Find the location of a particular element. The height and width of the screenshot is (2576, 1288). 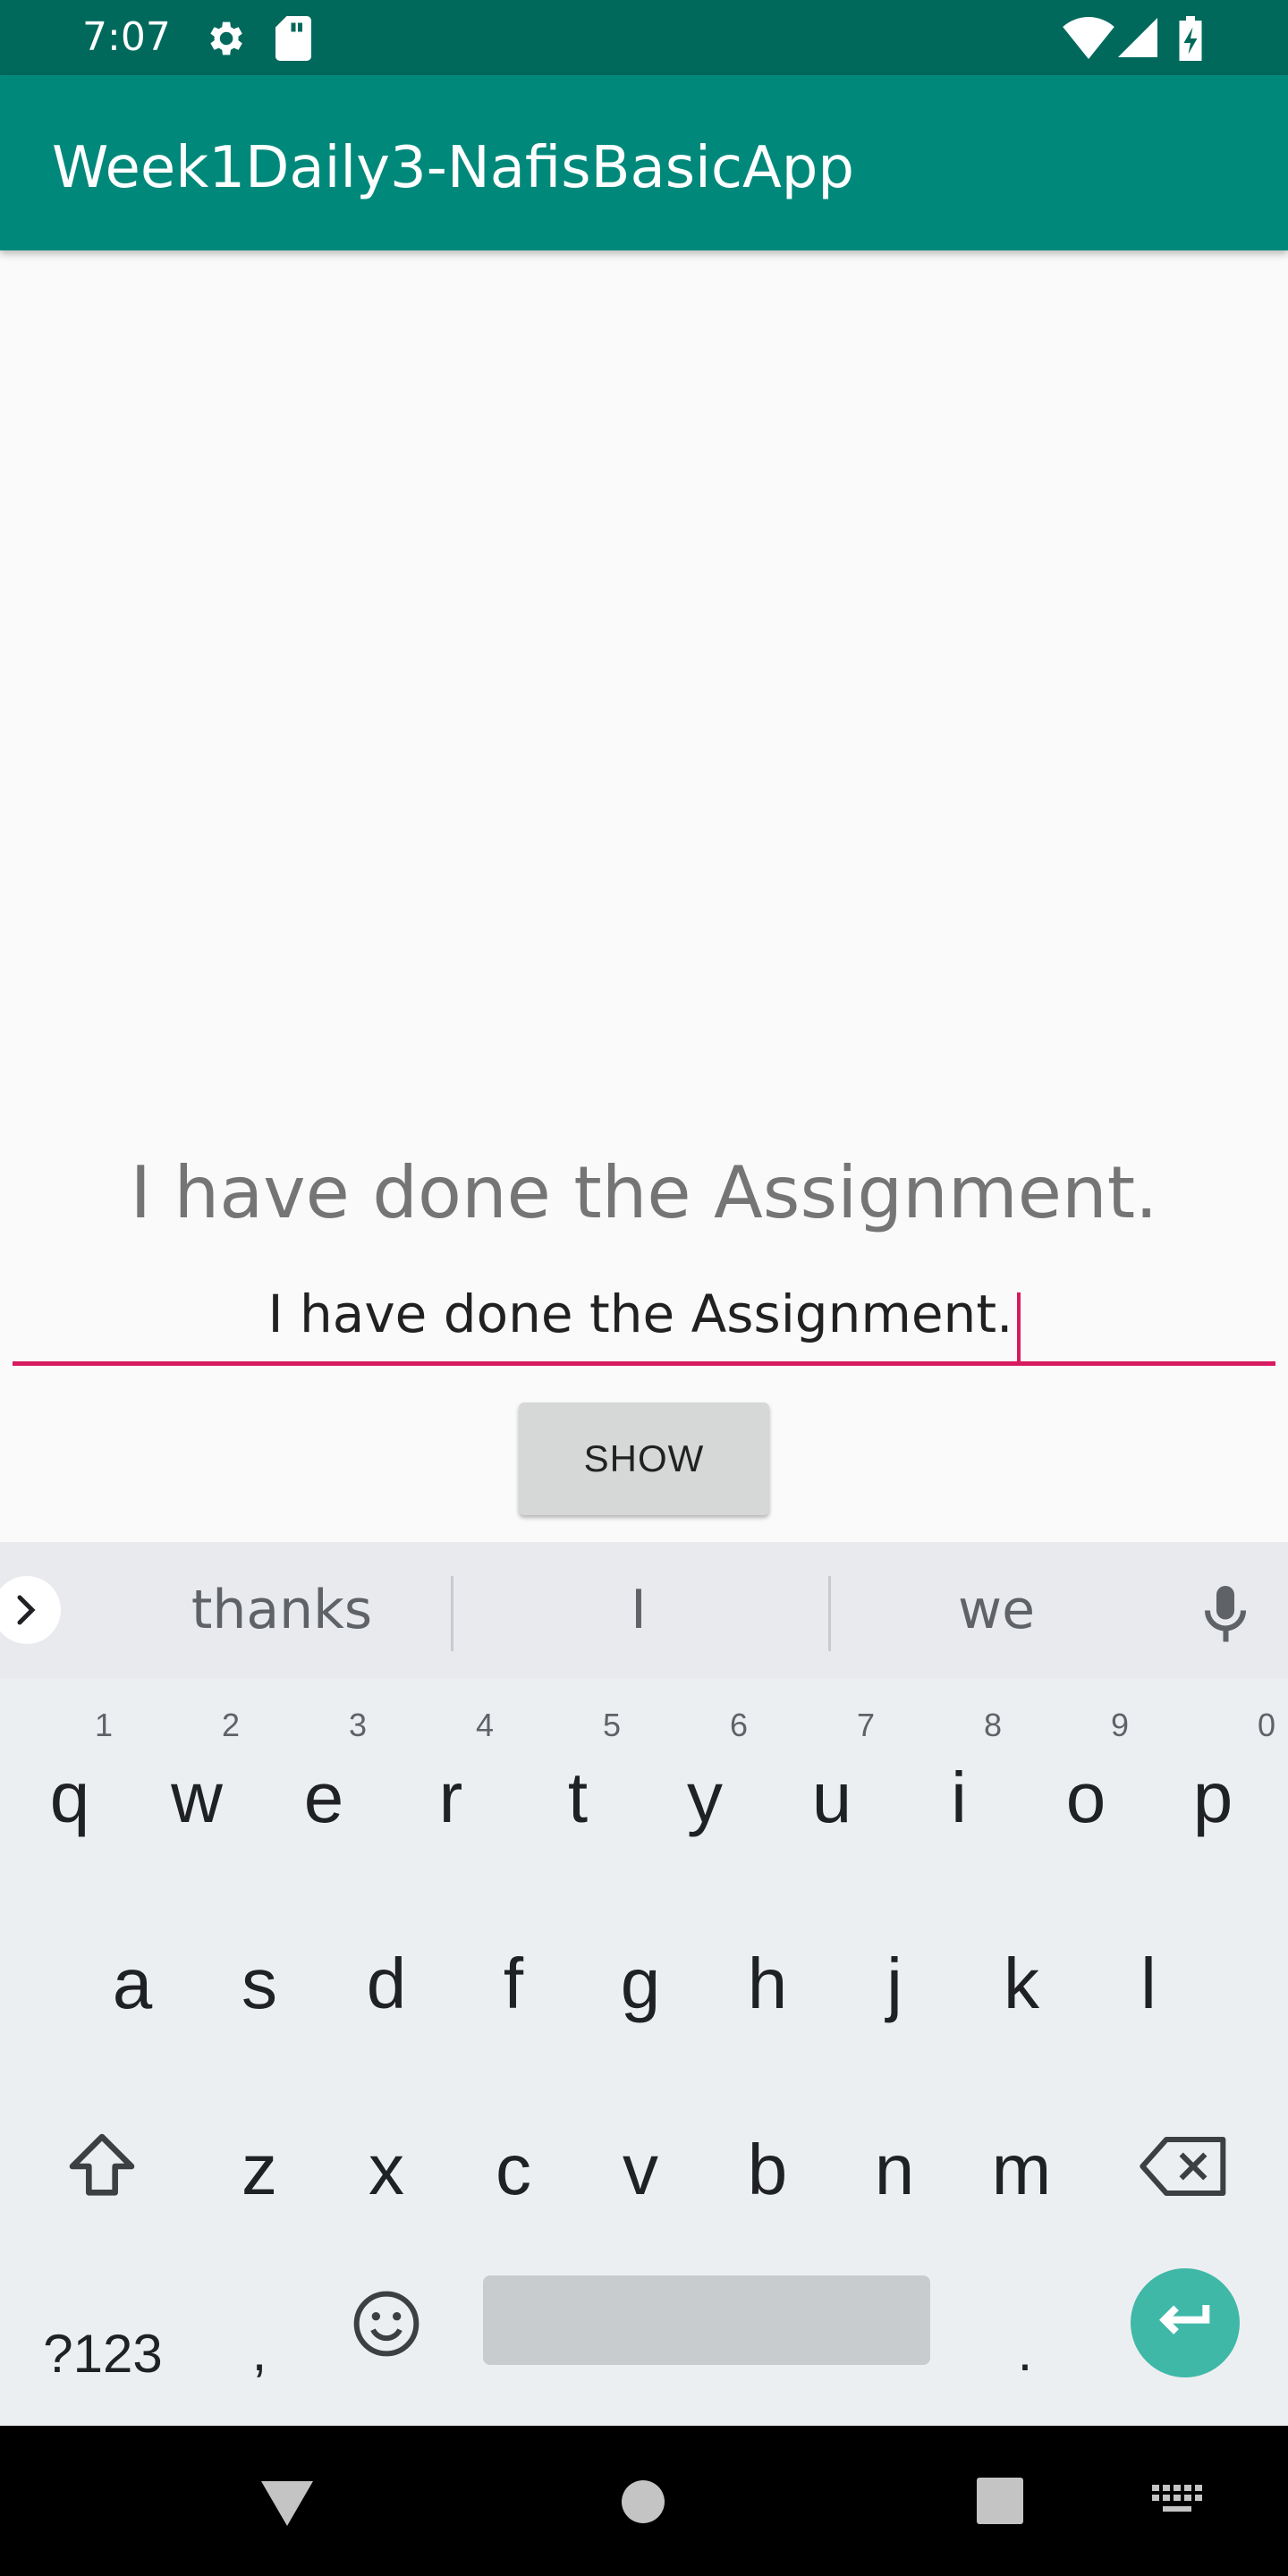

text-cursor is located at coordinates (1018, 1328).